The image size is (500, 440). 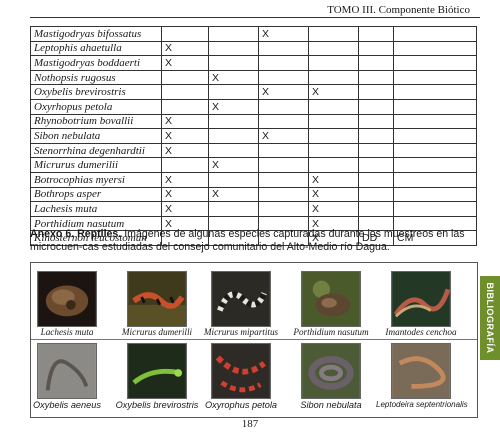 I want to click on gallery-divider, so click(x=254, y=339).